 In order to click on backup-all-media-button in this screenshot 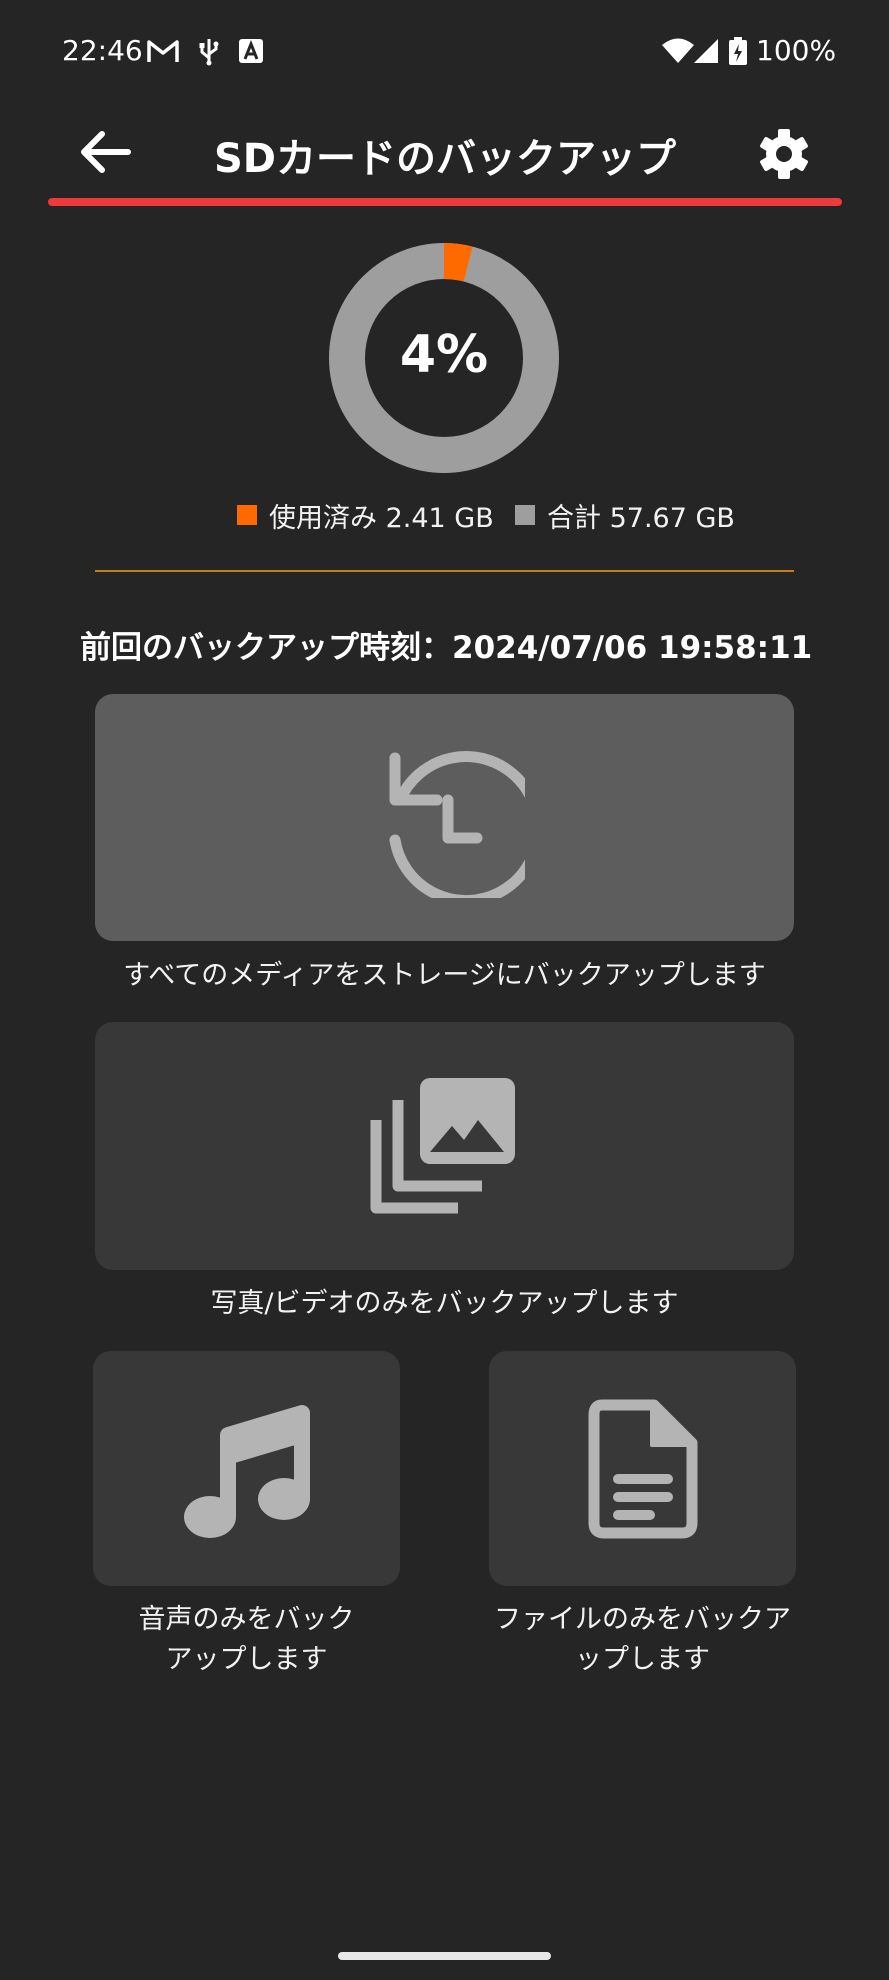, I will do `click(444, 817)`.